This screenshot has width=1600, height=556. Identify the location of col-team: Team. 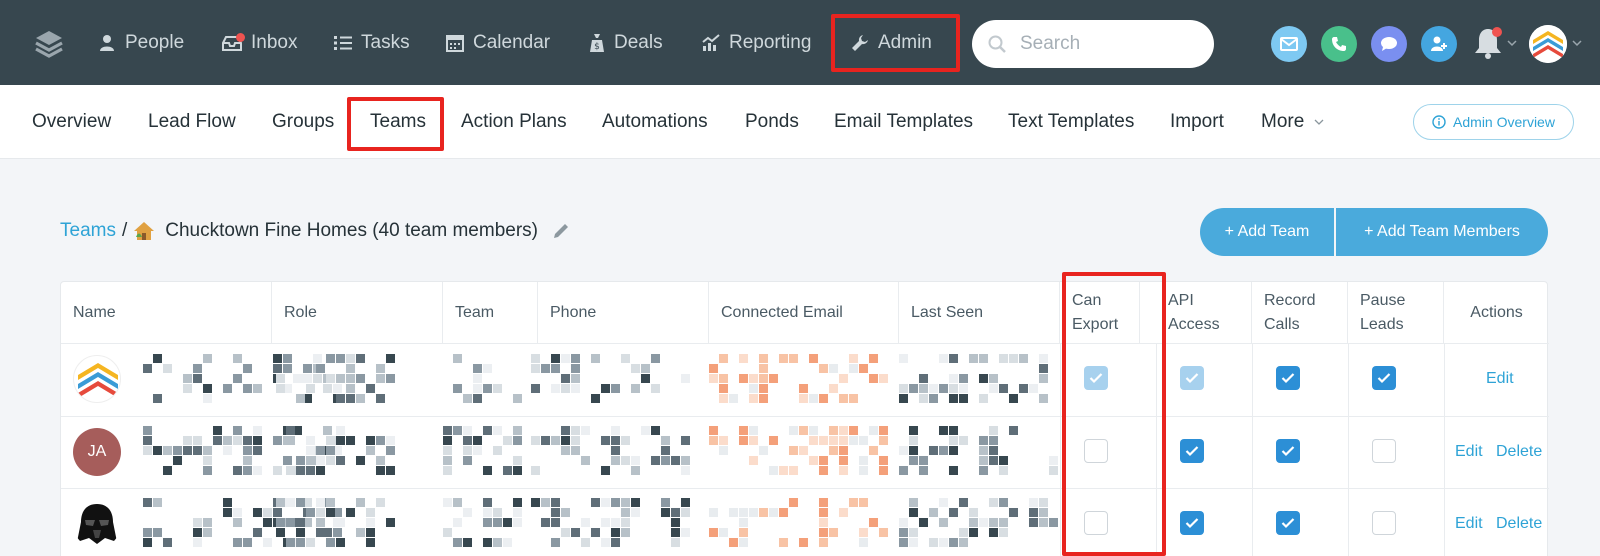
(490, 312).